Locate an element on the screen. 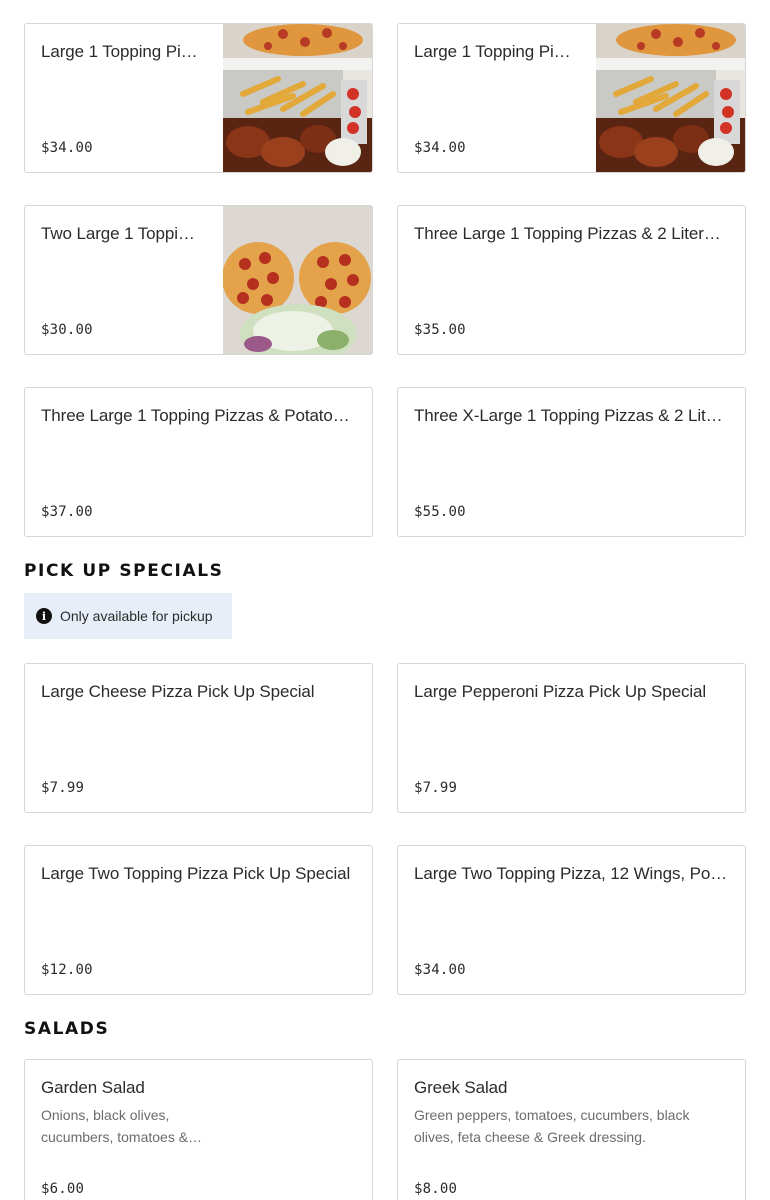 The image size is (770, 1200). item-price: $35.00 is located at coordinates (440, 330).